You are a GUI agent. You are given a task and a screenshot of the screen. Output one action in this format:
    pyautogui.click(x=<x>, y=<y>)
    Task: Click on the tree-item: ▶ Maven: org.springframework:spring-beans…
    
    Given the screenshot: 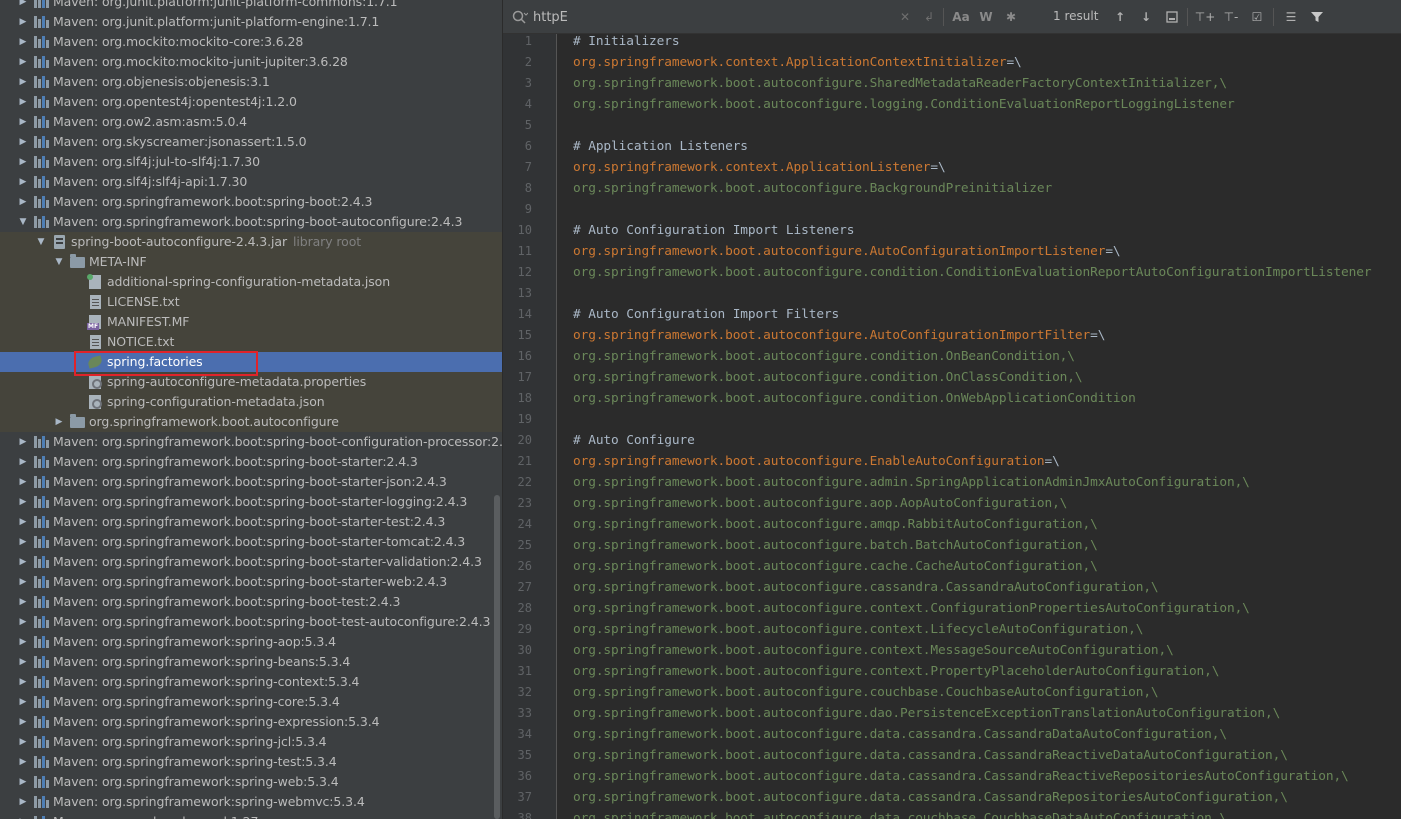 What is the action you would take?
    pyautogui.click(x=251, y=662)
    